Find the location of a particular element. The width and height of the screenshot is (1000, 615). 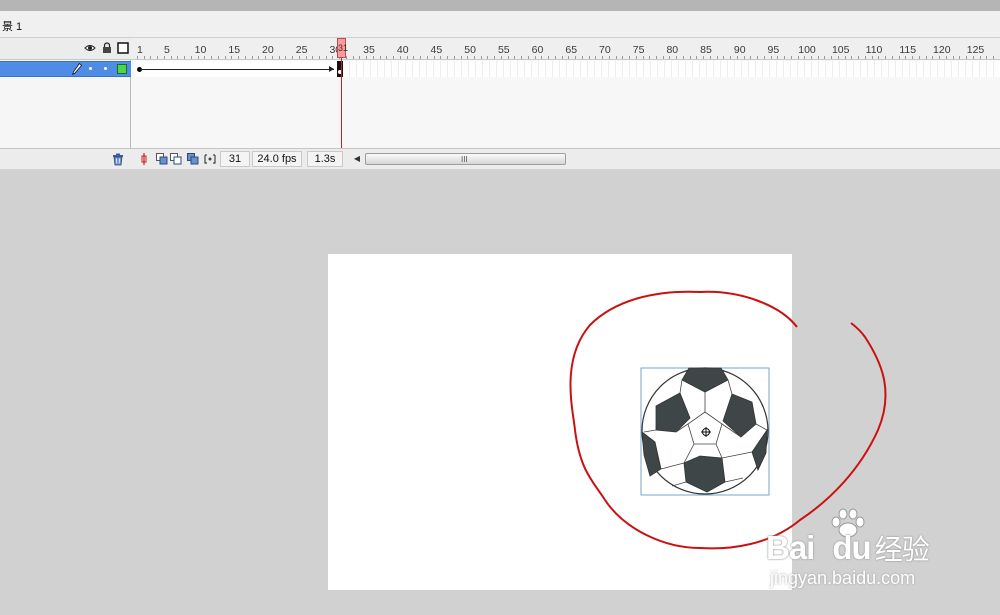

outline-color-box is located at coordinates (122, 69).